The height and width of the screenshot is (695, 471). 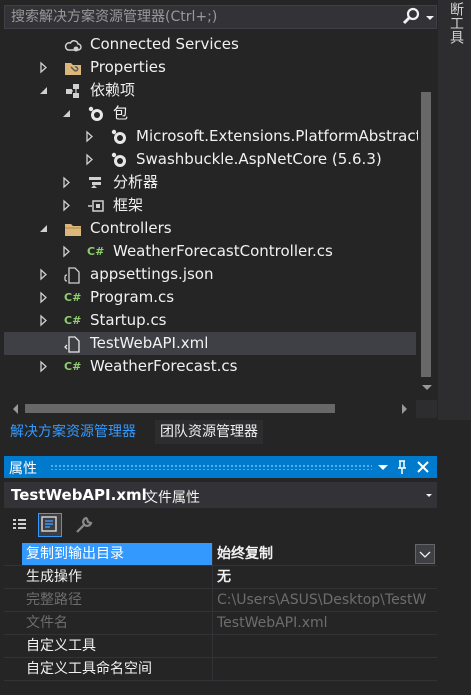 What do you see at coordinates (200, 17) in the screenshot?
I see `search-input` at bounding box center [200, 17].